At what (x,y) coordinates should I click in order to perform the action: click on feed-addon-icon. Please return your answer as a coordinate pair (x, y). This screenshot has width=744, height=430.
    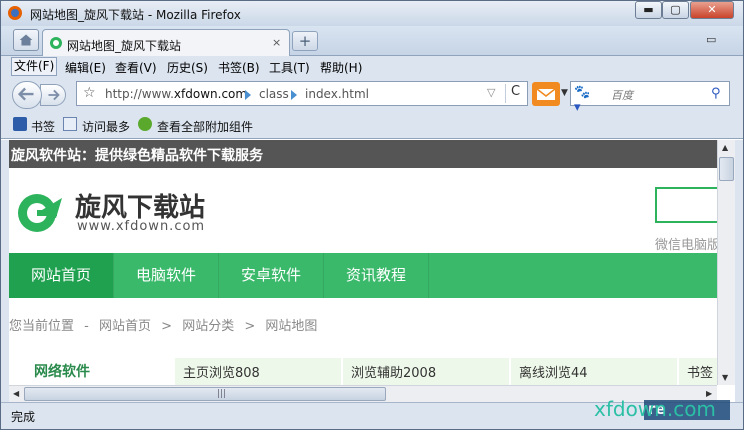
    Looking at the image, I should click on (546, 94).